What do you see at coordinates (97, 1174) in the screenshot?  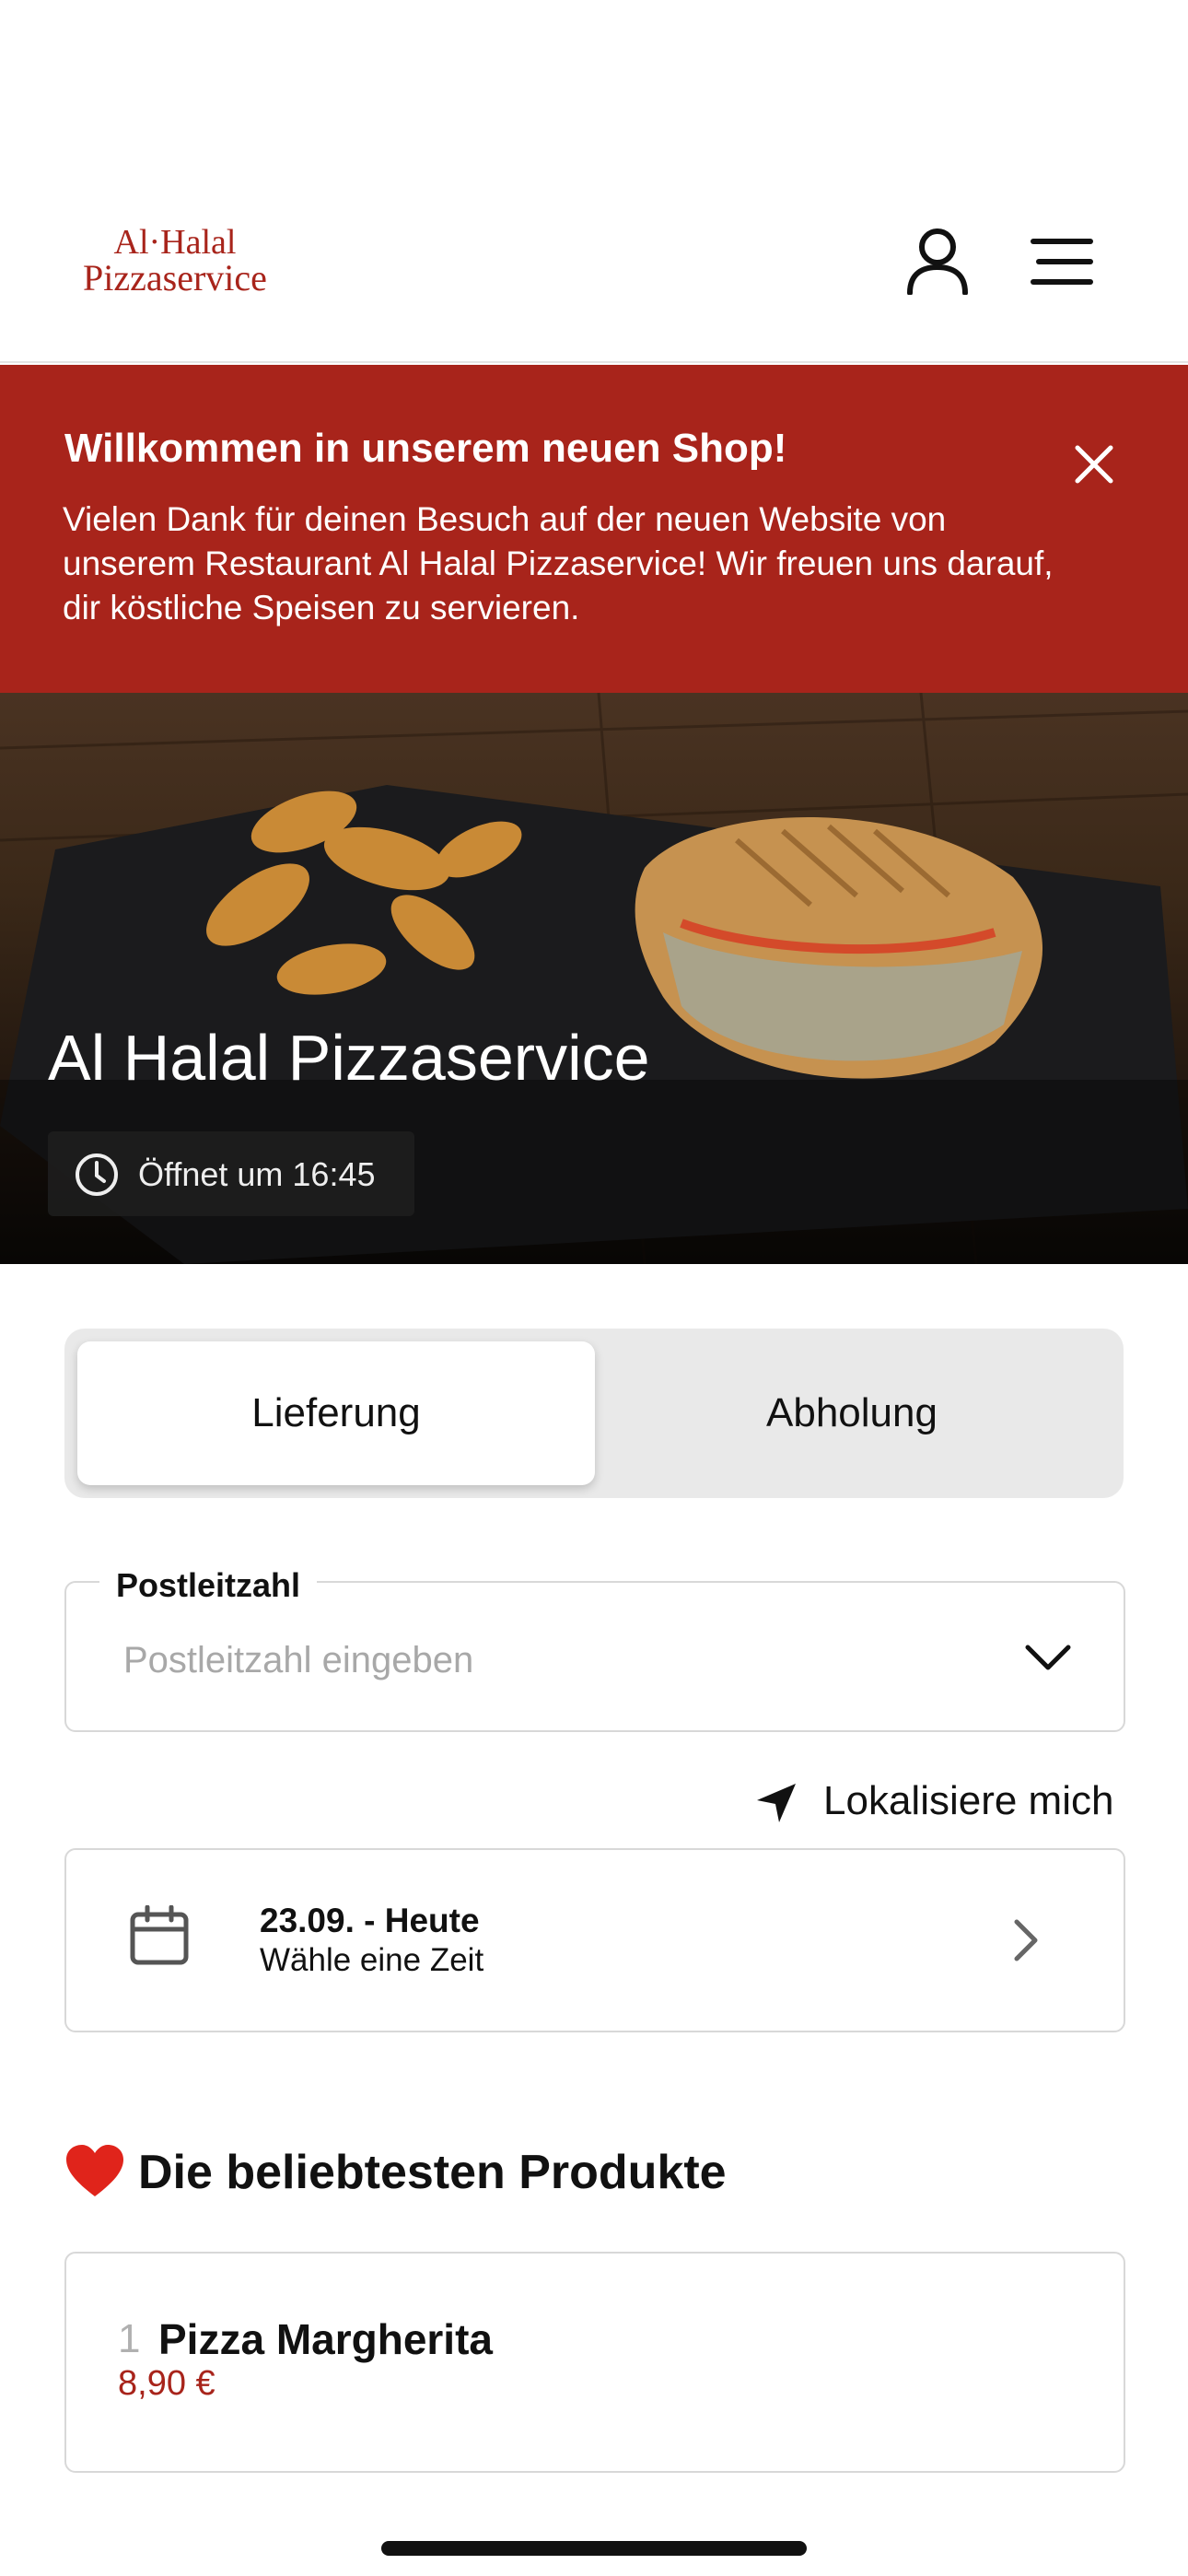 I see `clock-icon` at bounding box center [97, 1174].